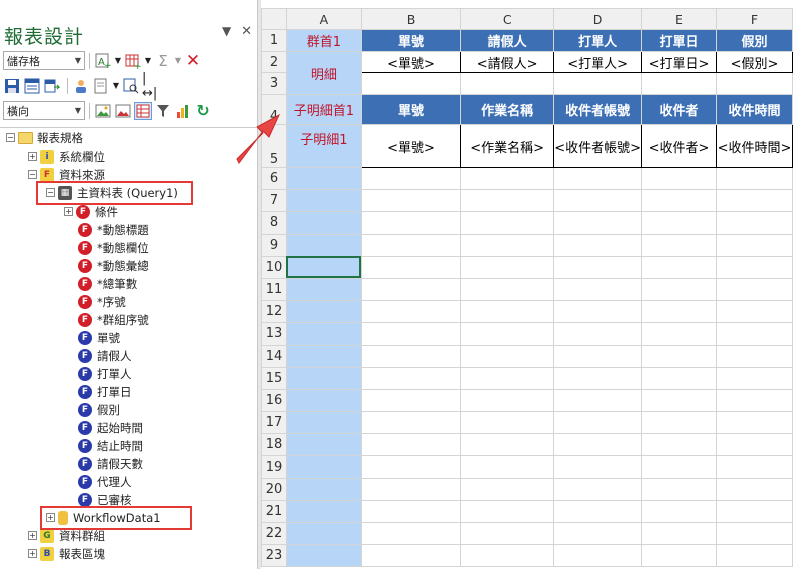 Image resolution: width=793 pixels, height=569 pixels. What do you see at coordinates (246, 31) in the screenshot?
I see `close-icon: ✕` at bounding box center [246, 31].